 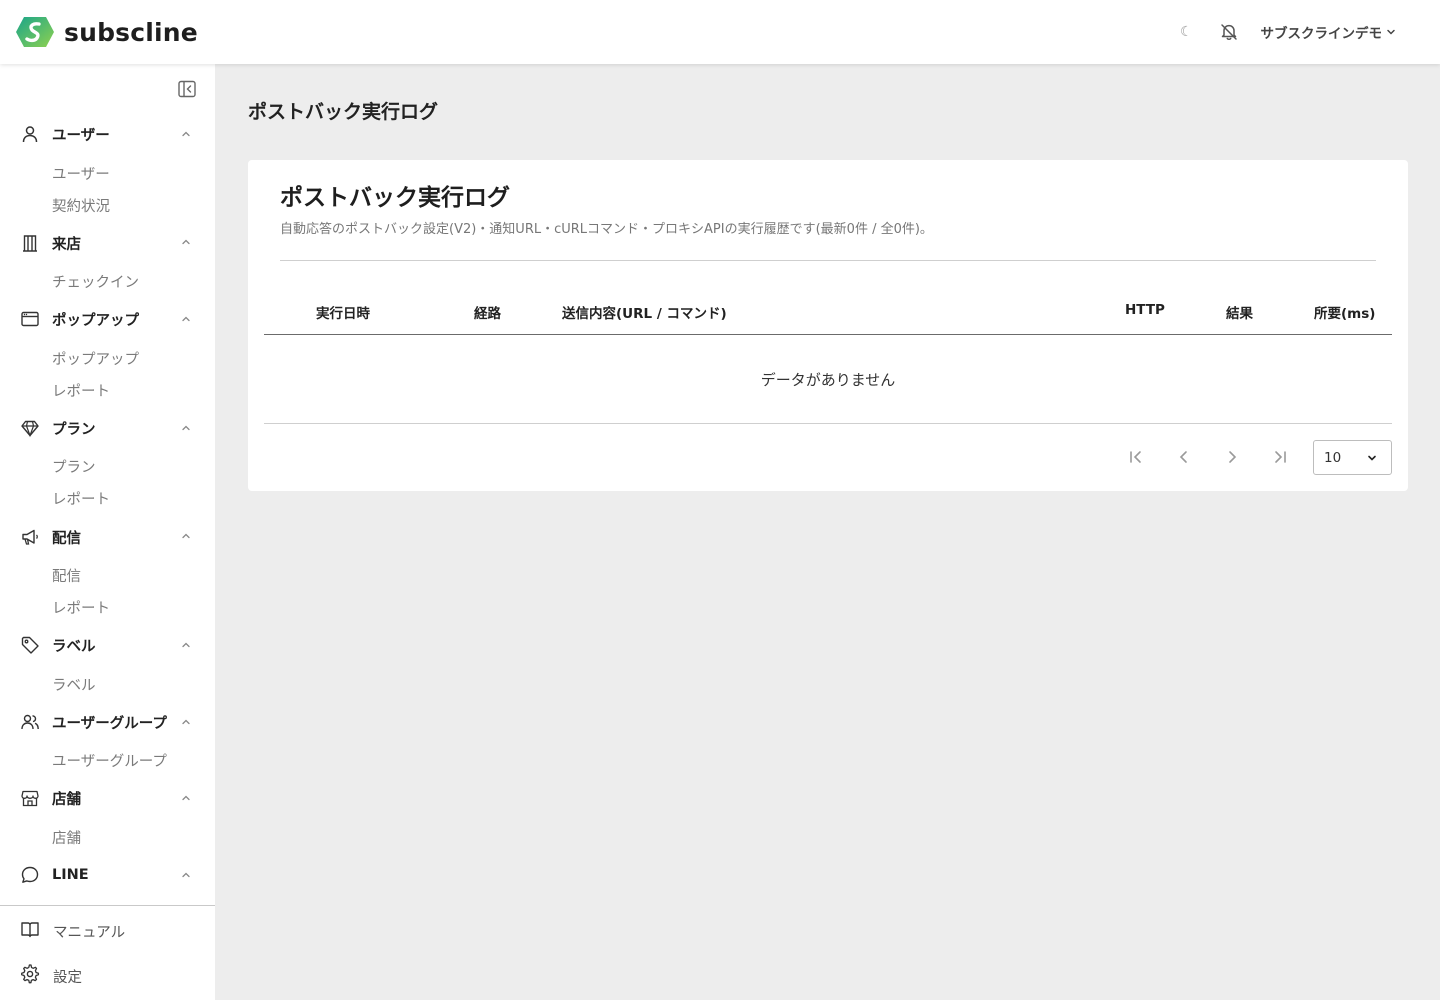 What do you see at coordinates (81, 135) in the screenshot?
I see `sidebar-group-label: ユーザー` at bounding box center [81, 135].